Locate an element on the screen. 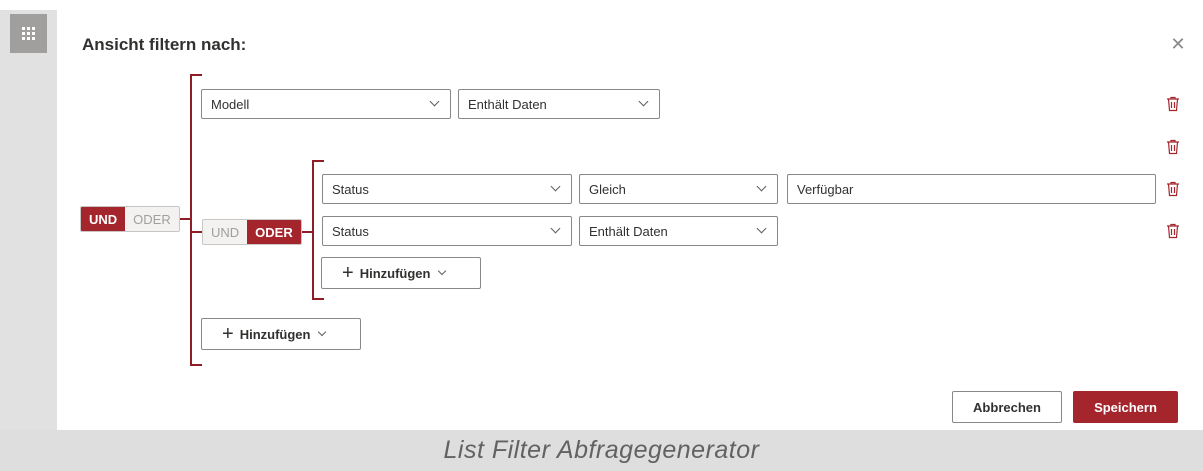 The height and width of the screenshot is (471, 1203). outer-rule1-operator-value: Enthält Daten is located at coordinates (507, 104).